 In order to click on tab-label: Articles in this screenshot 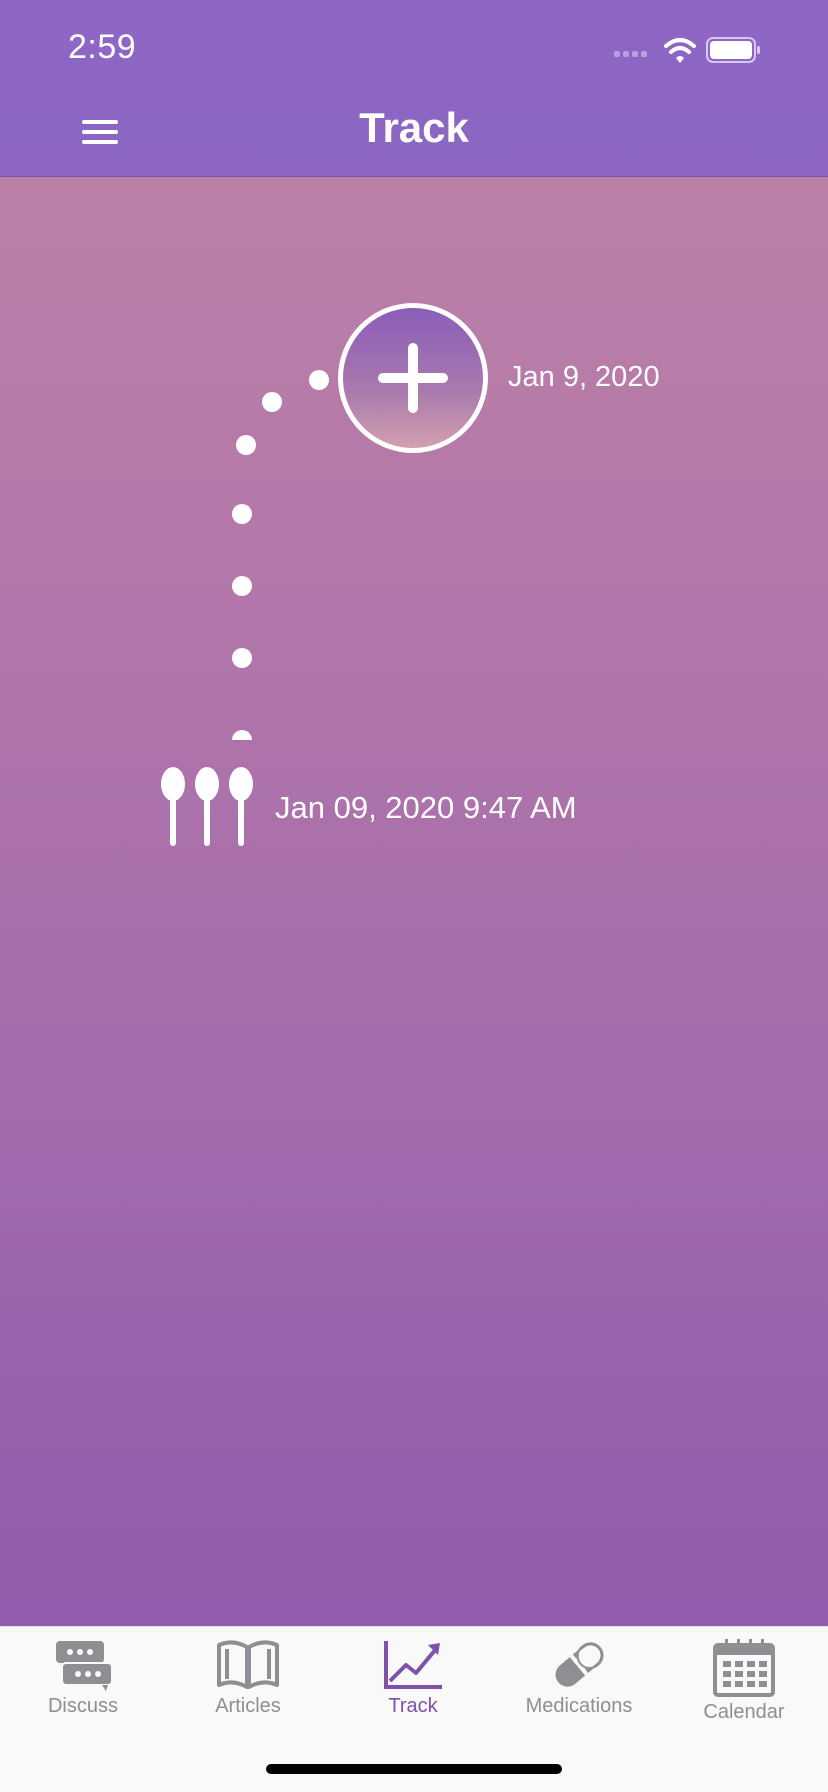, I will do `click(248, 1706)`.